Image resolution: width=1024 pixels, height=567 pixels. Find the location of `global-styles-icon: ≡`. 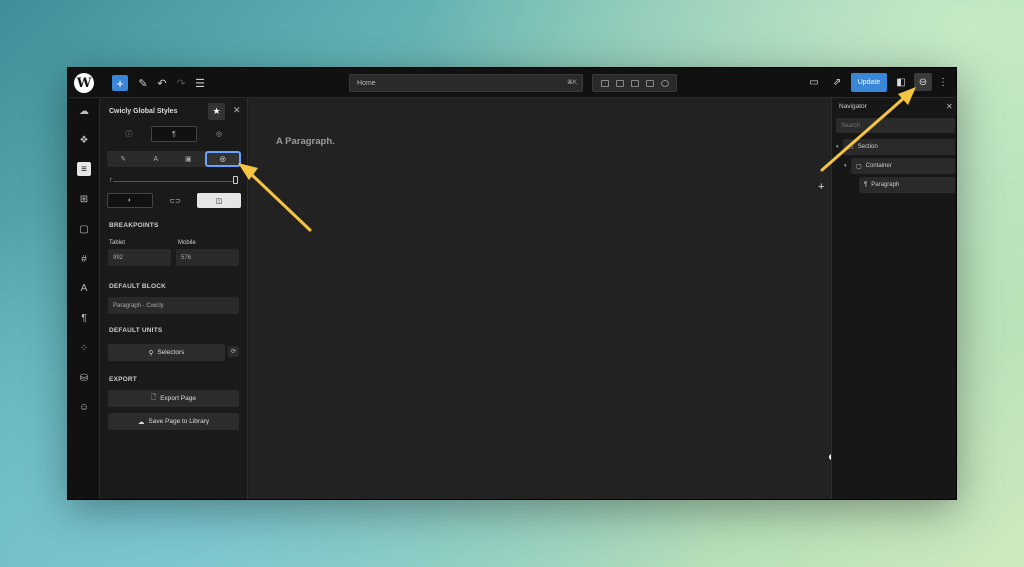

global-styles-icon: ≡ is located at coordinates (84, 169).